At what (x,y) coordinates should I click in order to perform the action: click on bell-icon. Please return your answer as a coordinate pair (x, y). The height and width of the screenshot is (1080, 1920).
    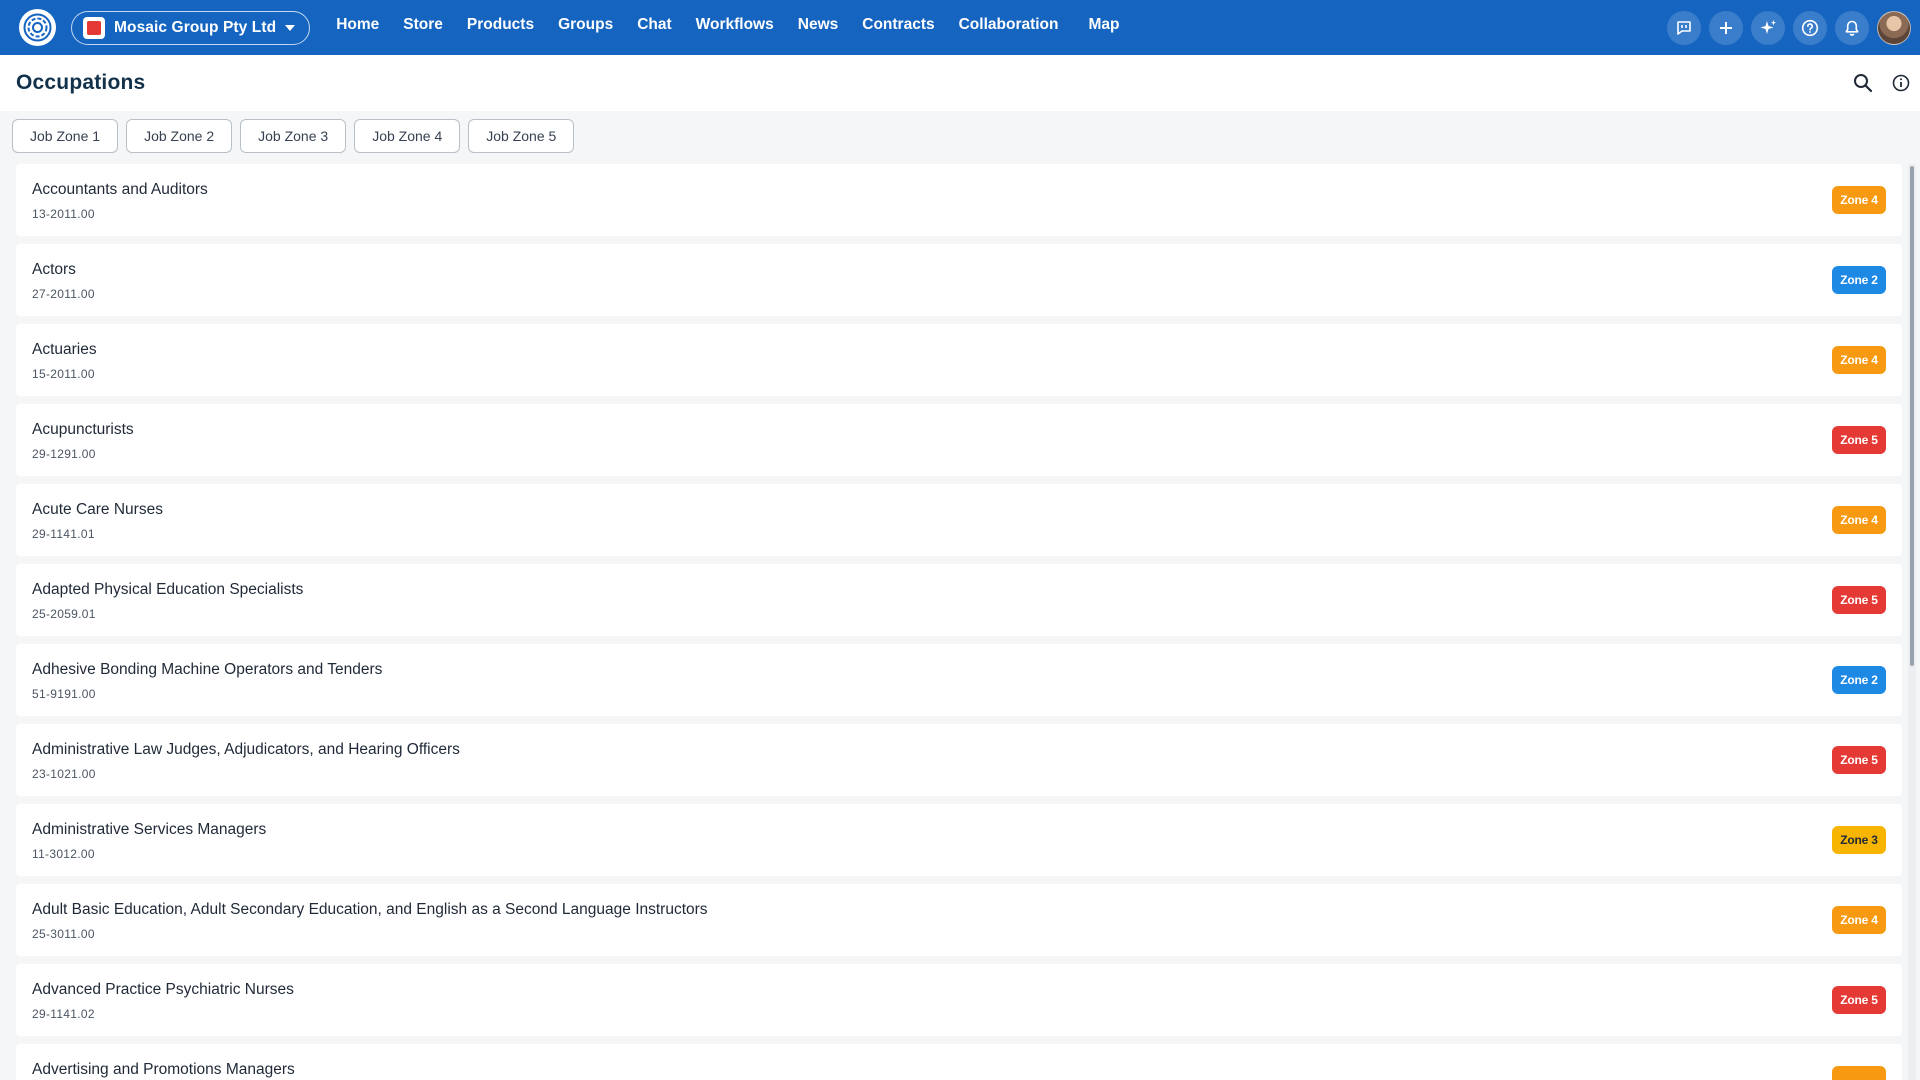
    Looking at the image, I should click on (1852, 28).